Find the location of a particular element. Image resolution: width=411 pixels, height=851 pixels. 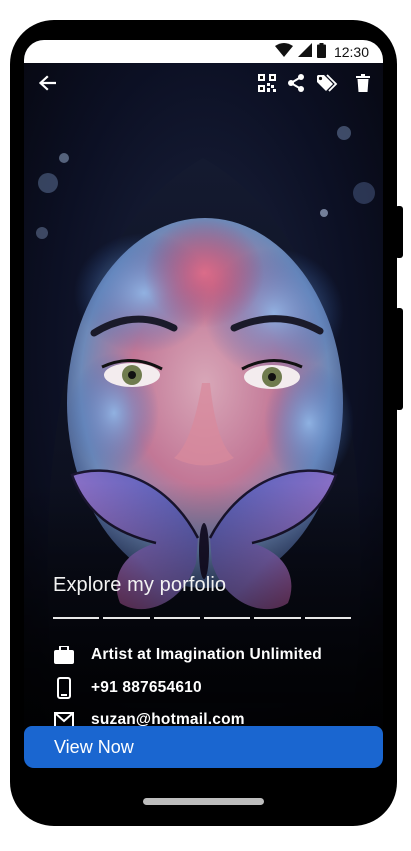

detail-row-phone: +91 887654610 is located at coordinates (127, 688).